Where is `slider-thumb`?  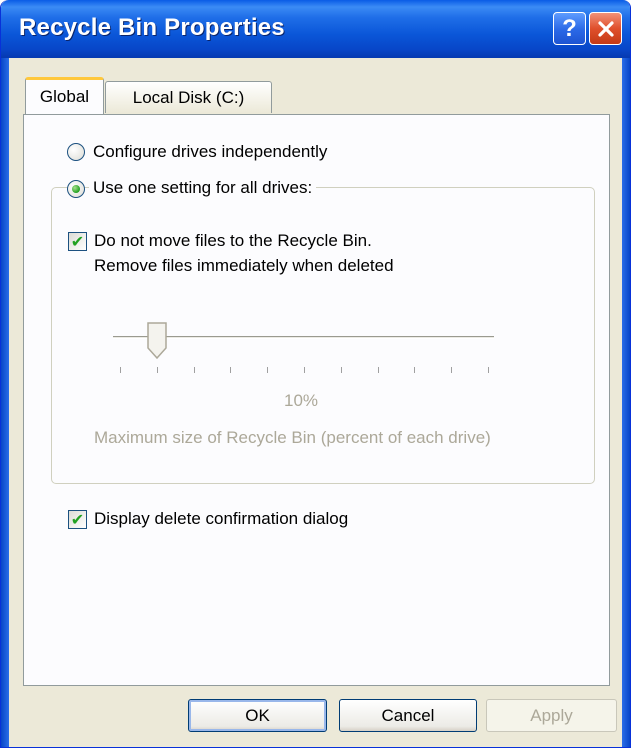
slider-thumb is located at coordinates (157, 341).